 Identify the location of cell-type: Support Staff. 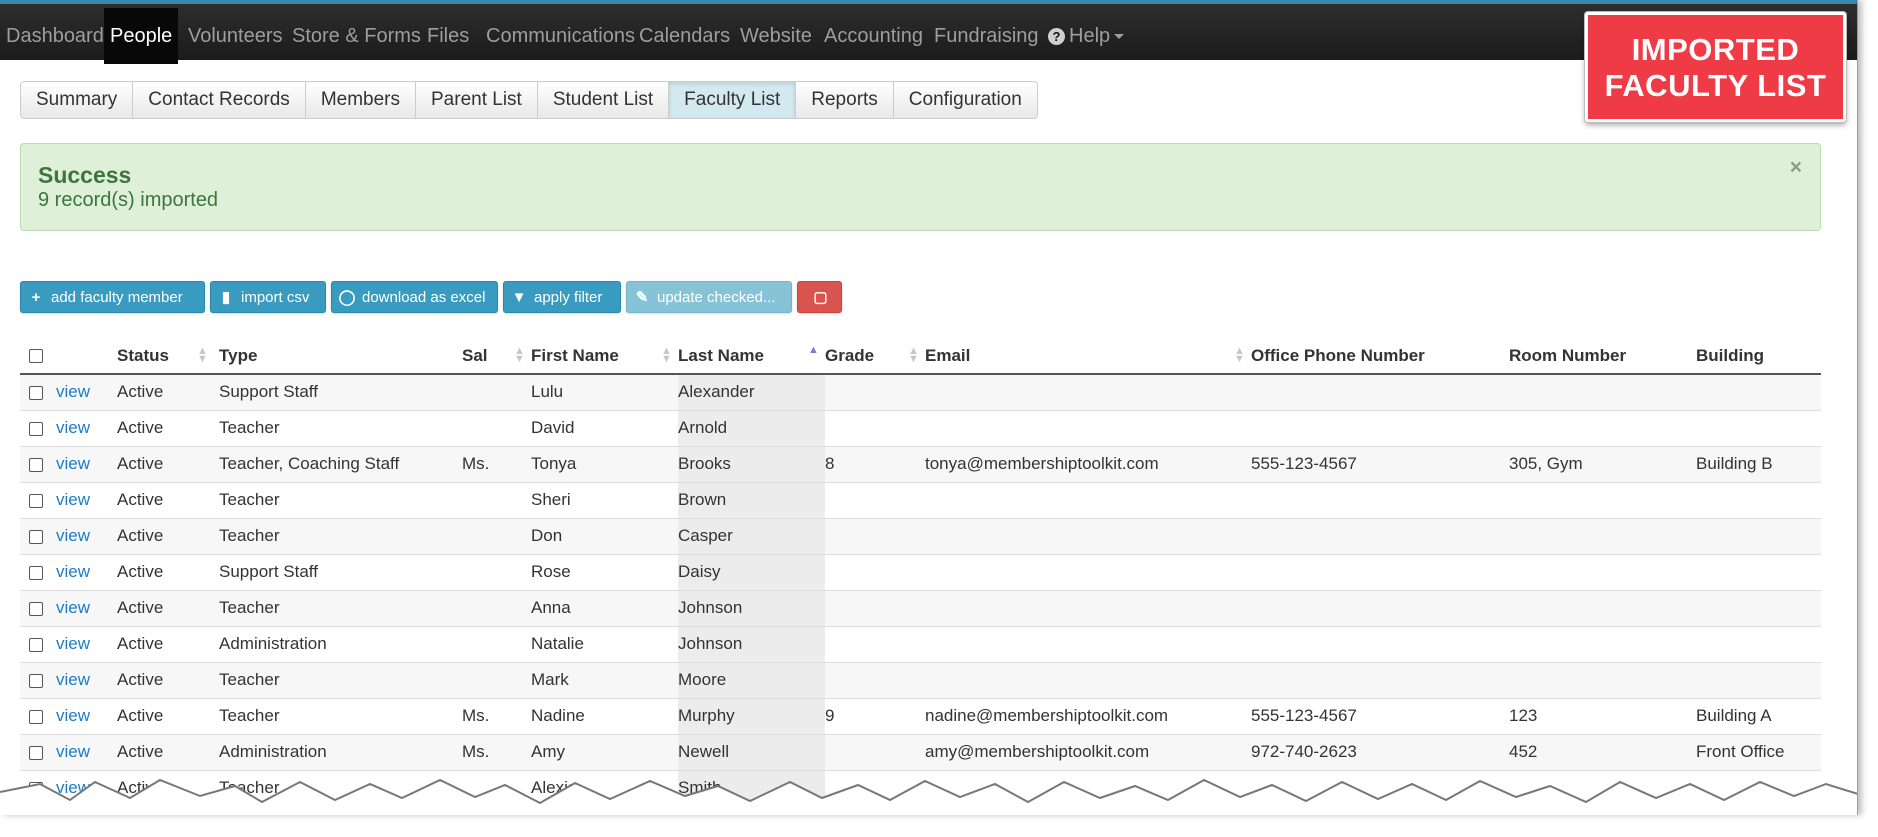
(340, 571).